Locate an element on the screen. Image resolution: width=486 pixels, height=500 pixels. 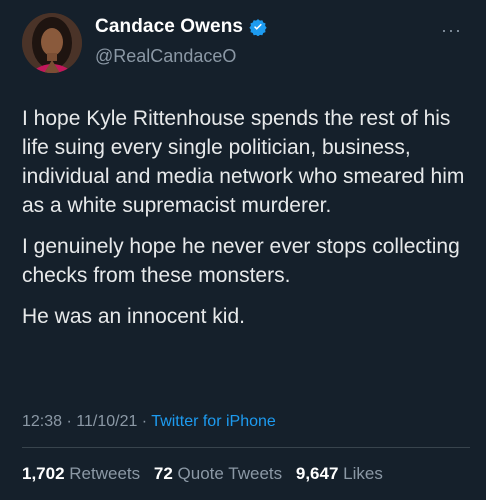
quote-tweets-stat: 72 Quote Tweets is located at coordinates (218, 473).